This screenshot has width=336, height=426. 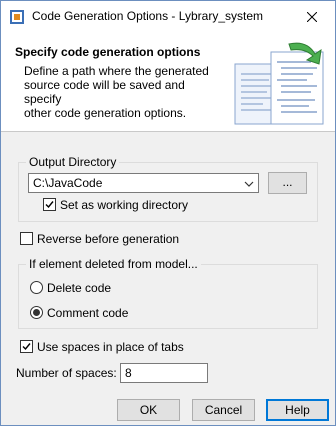 I want to click on header-description-line: source code will be saved and specify, so click(x=104, y=92).